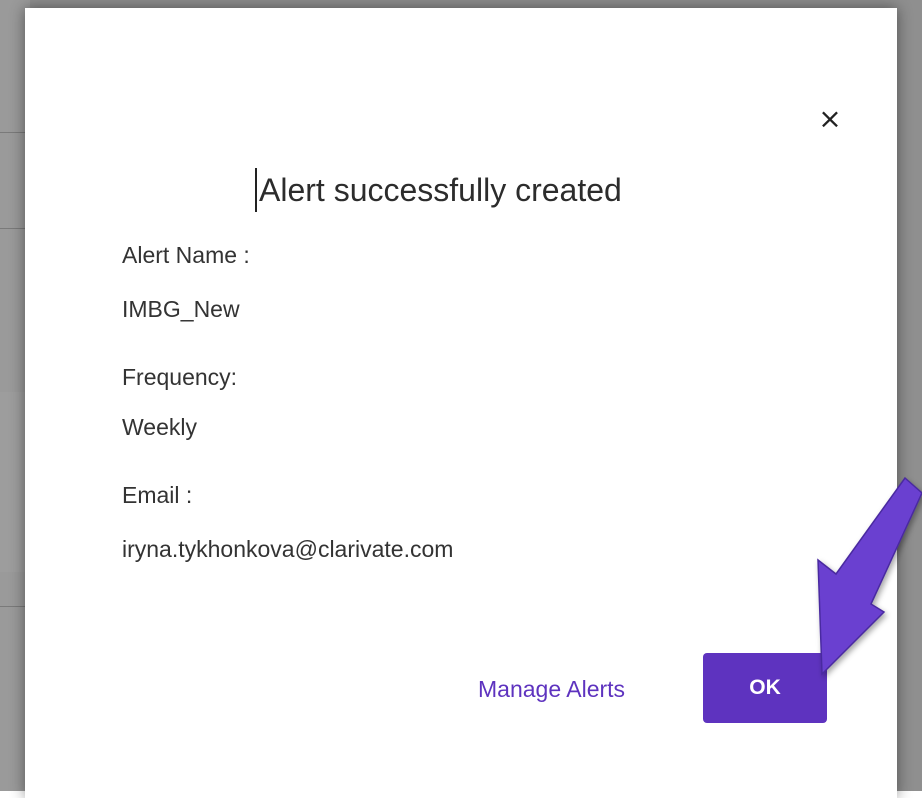 This screenshot has width=922, height=798. Describe the element at coordinates (181, 309) in the screenshot. I see `alert-name-value: IMBG_New` at that location.